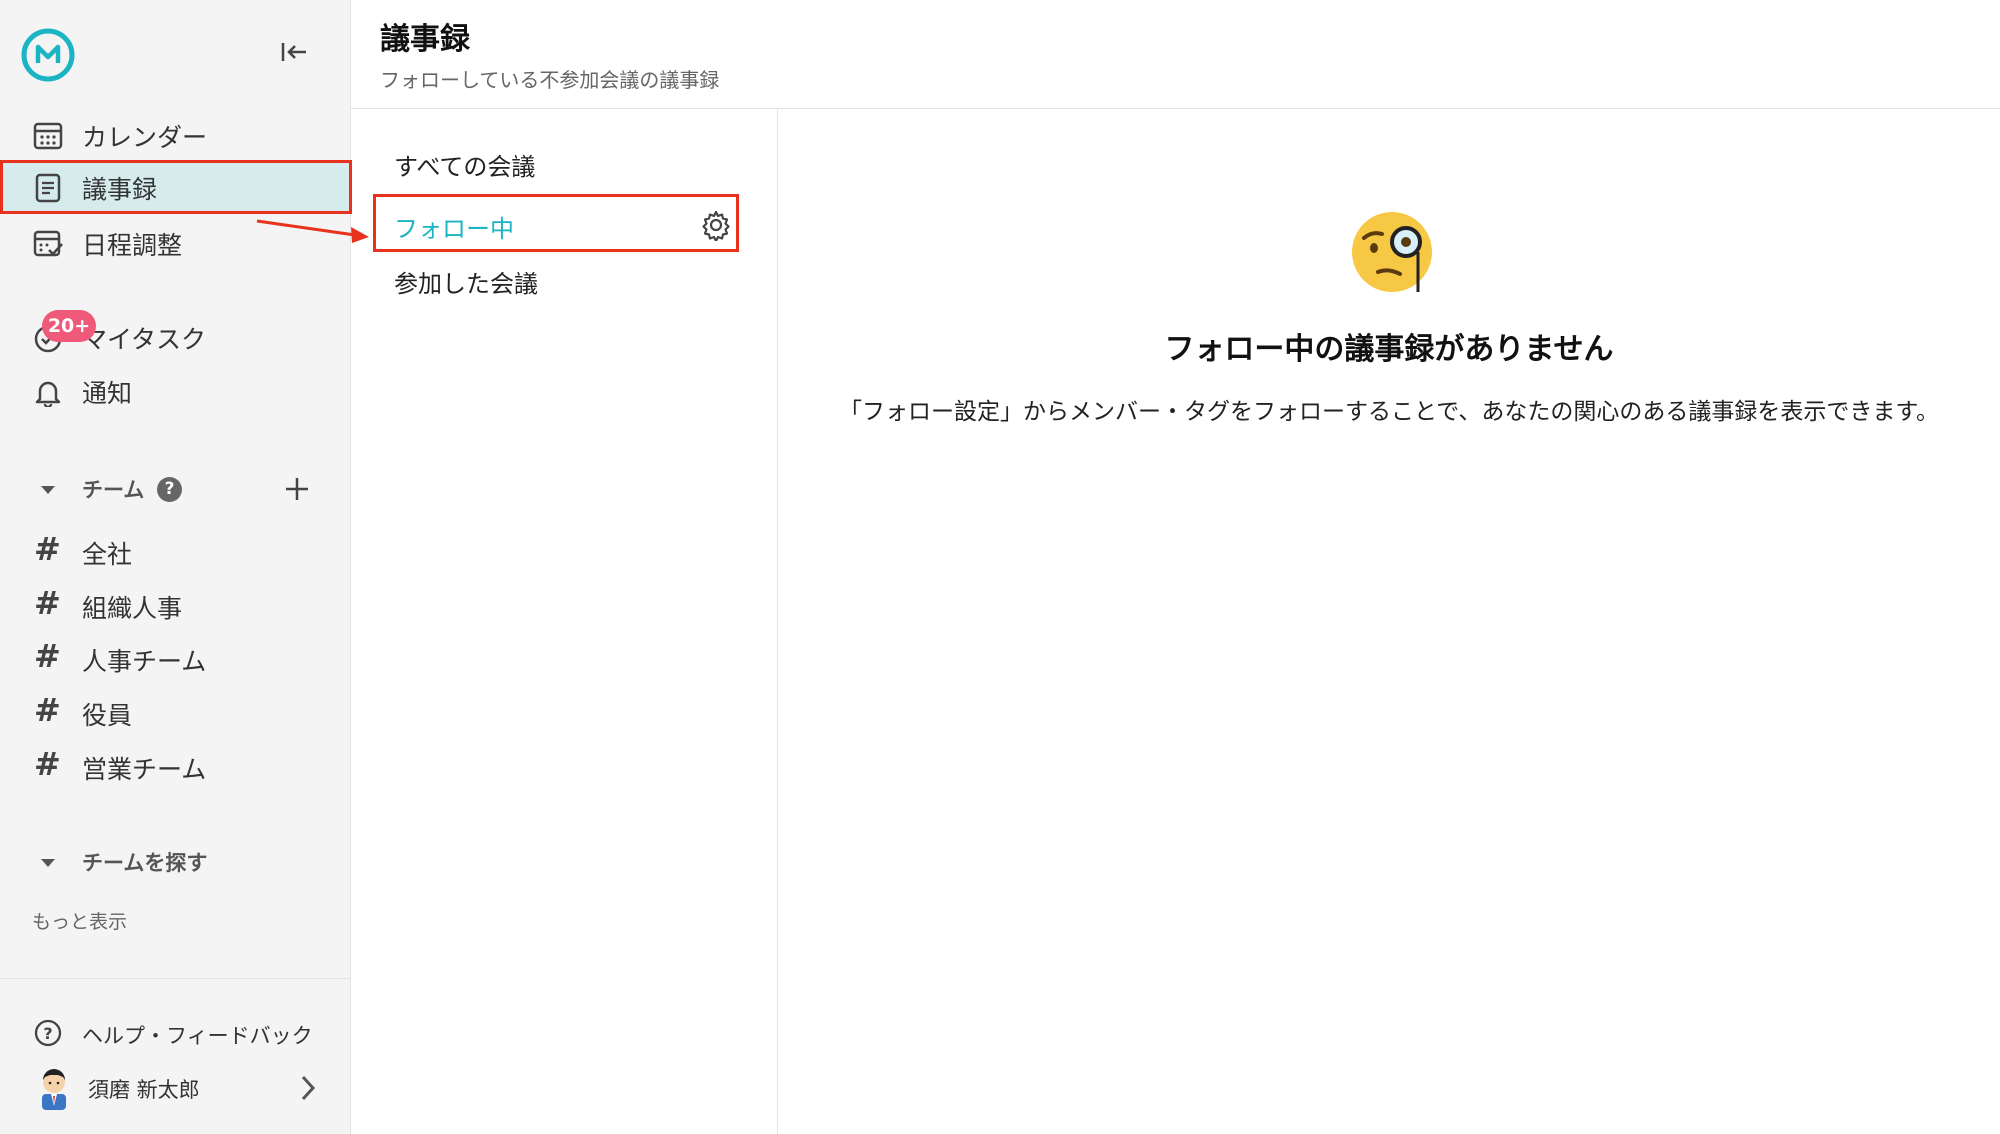 This screenshot has width=2000, height=1134. I want to click on chevron-right-icon, so click(308, 1088).